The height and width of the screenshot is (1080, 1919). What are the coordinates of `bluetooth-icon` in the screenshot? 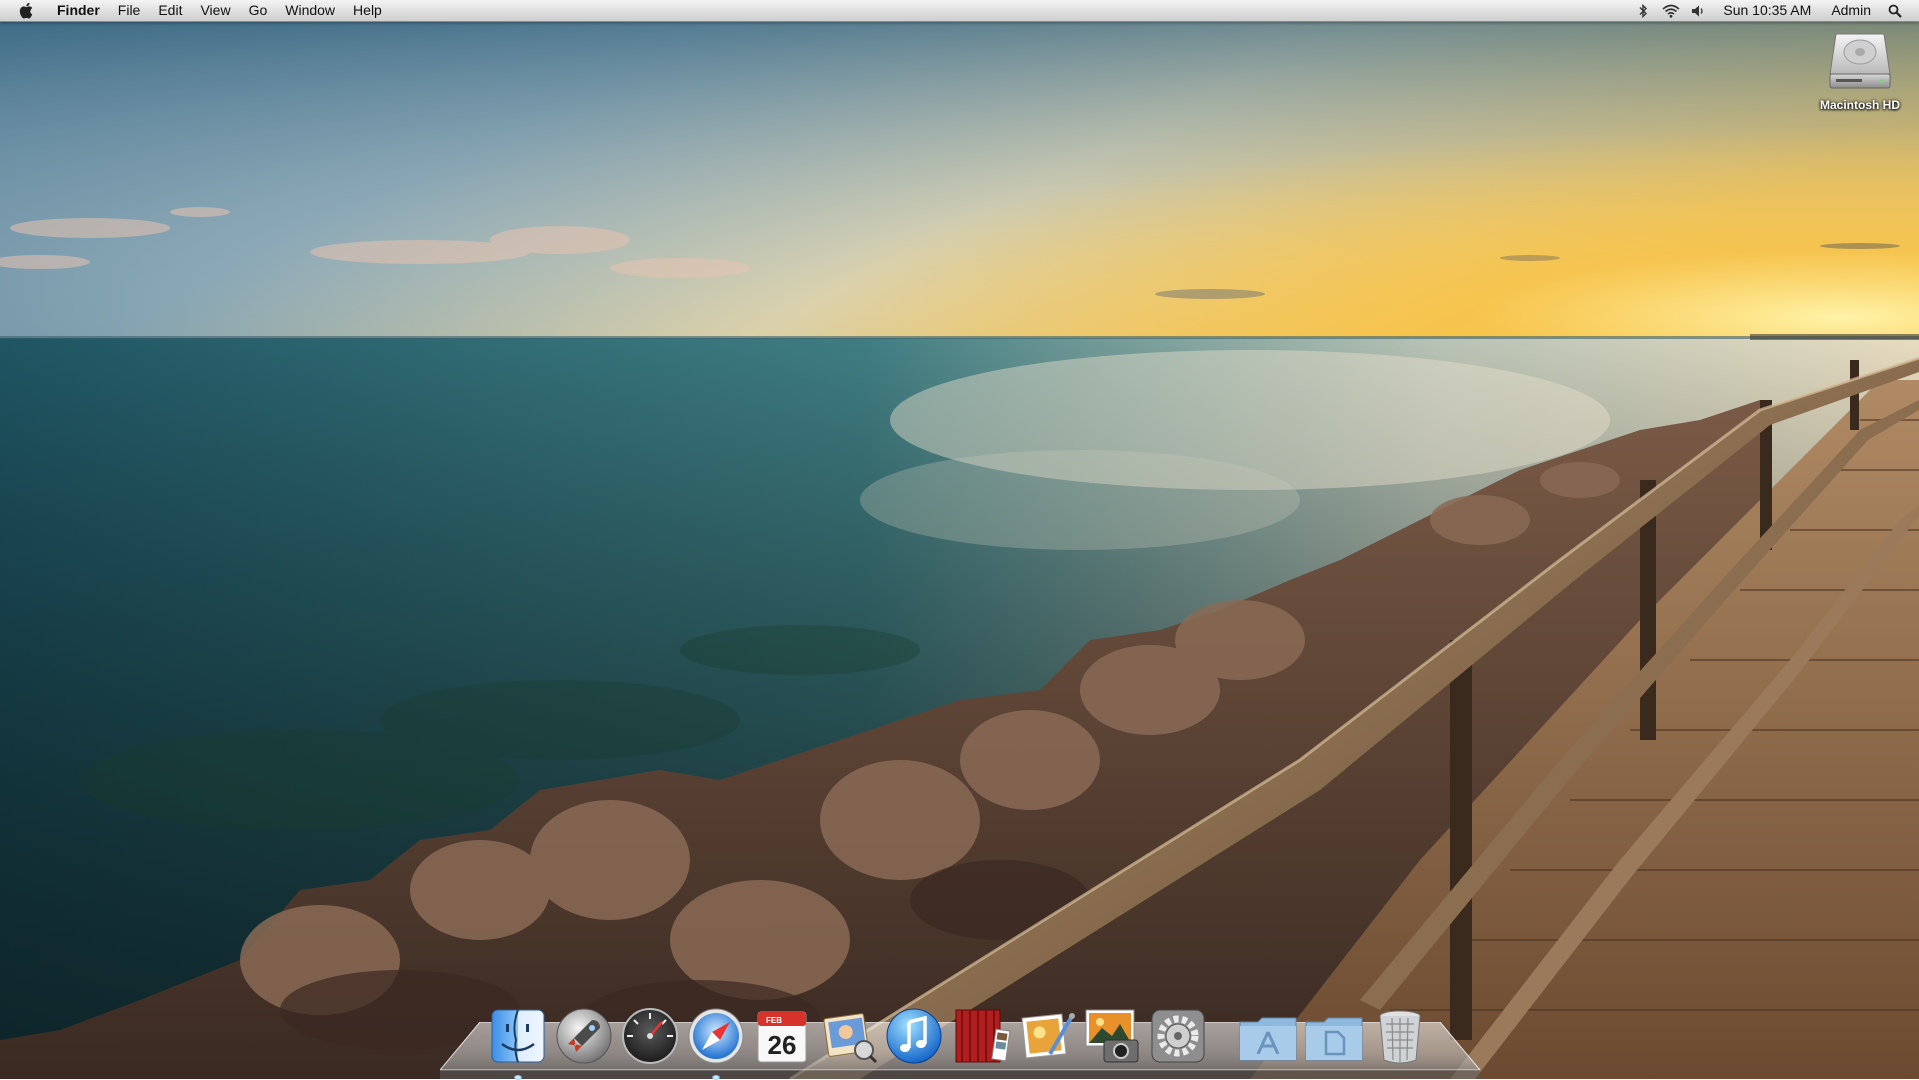 It's located at (1643, 10).